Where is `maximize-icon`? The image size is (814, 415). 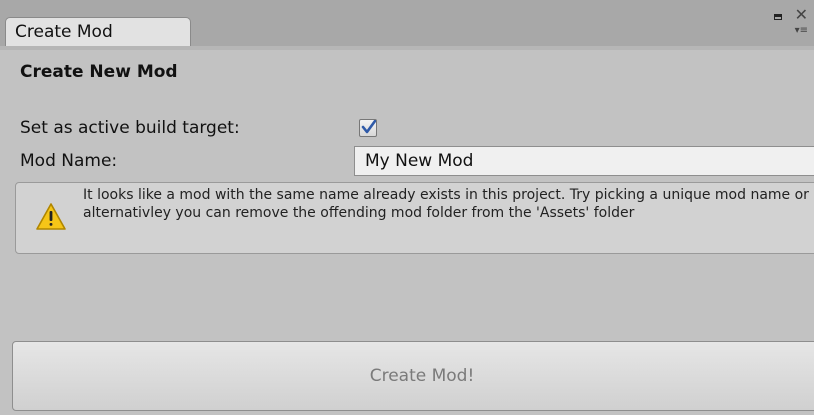
maximize-icon is located at coordinates (778, 17).